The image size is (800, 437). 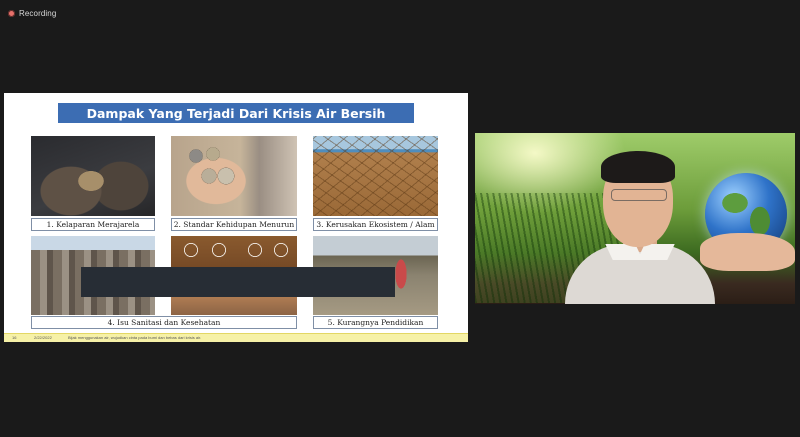 What do you see at coordinates (93, 224) in the screenshot?
I see `tile-caption: 1. Kelaparan Merajarela` at bounding box center [93, 224].